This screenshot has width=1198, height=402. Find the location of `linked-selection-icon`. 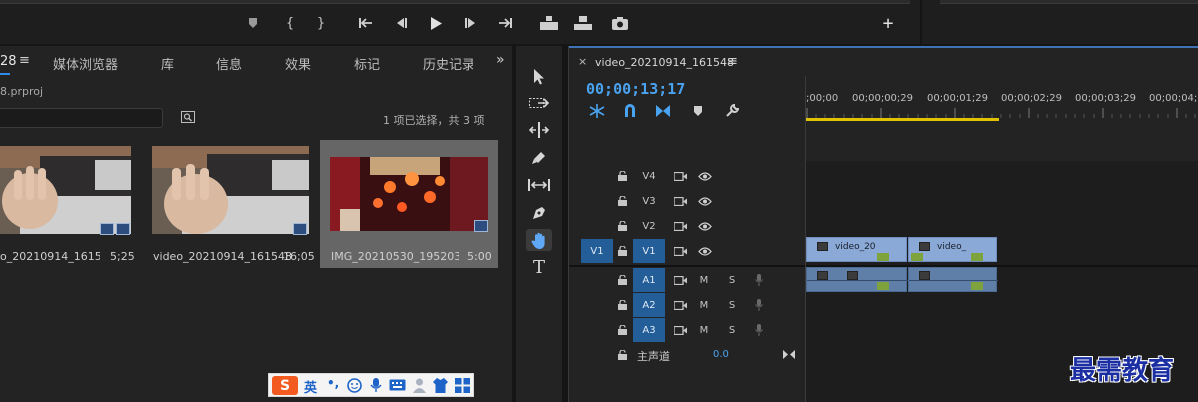

linked-selection-icon is located at coordinates (663, 111).